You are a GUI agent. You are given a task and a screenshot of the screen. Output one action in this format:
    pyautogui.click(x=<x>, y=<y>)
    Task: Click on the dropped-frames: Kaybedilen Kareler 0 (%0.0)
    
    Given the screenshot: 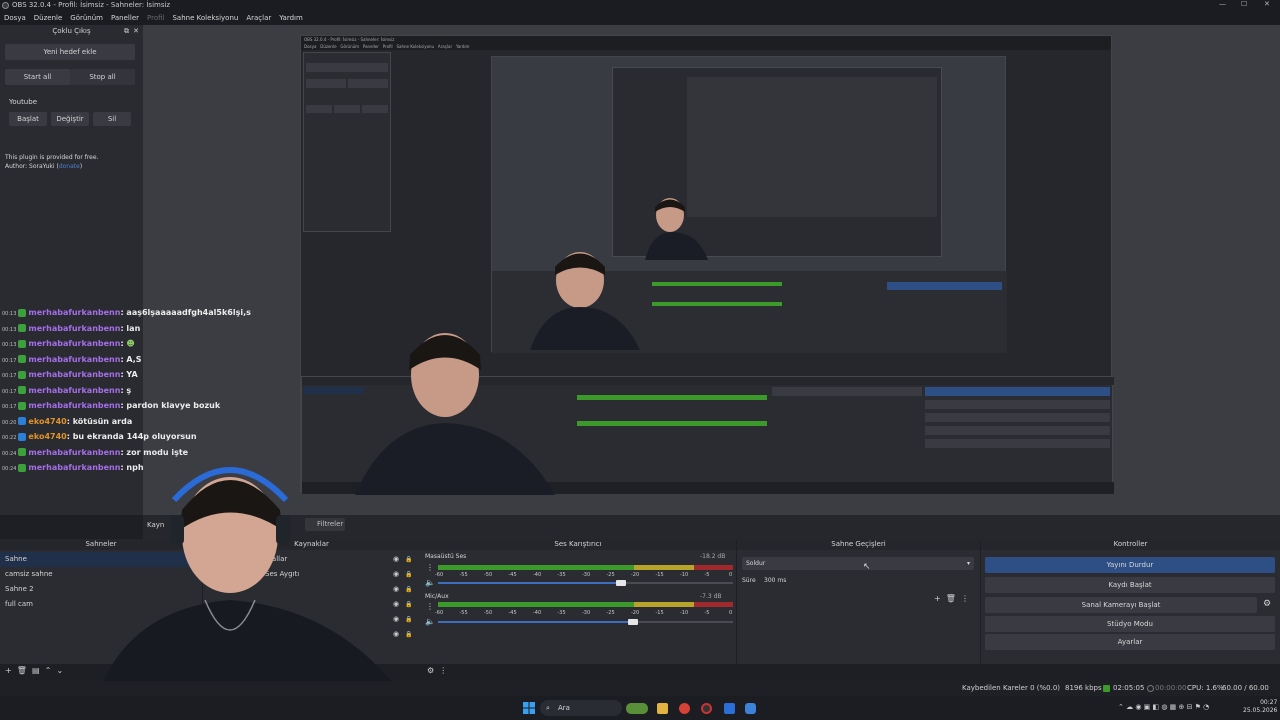 What is the action you would take?
    pyautogui.click(x=1011, y=688)
    